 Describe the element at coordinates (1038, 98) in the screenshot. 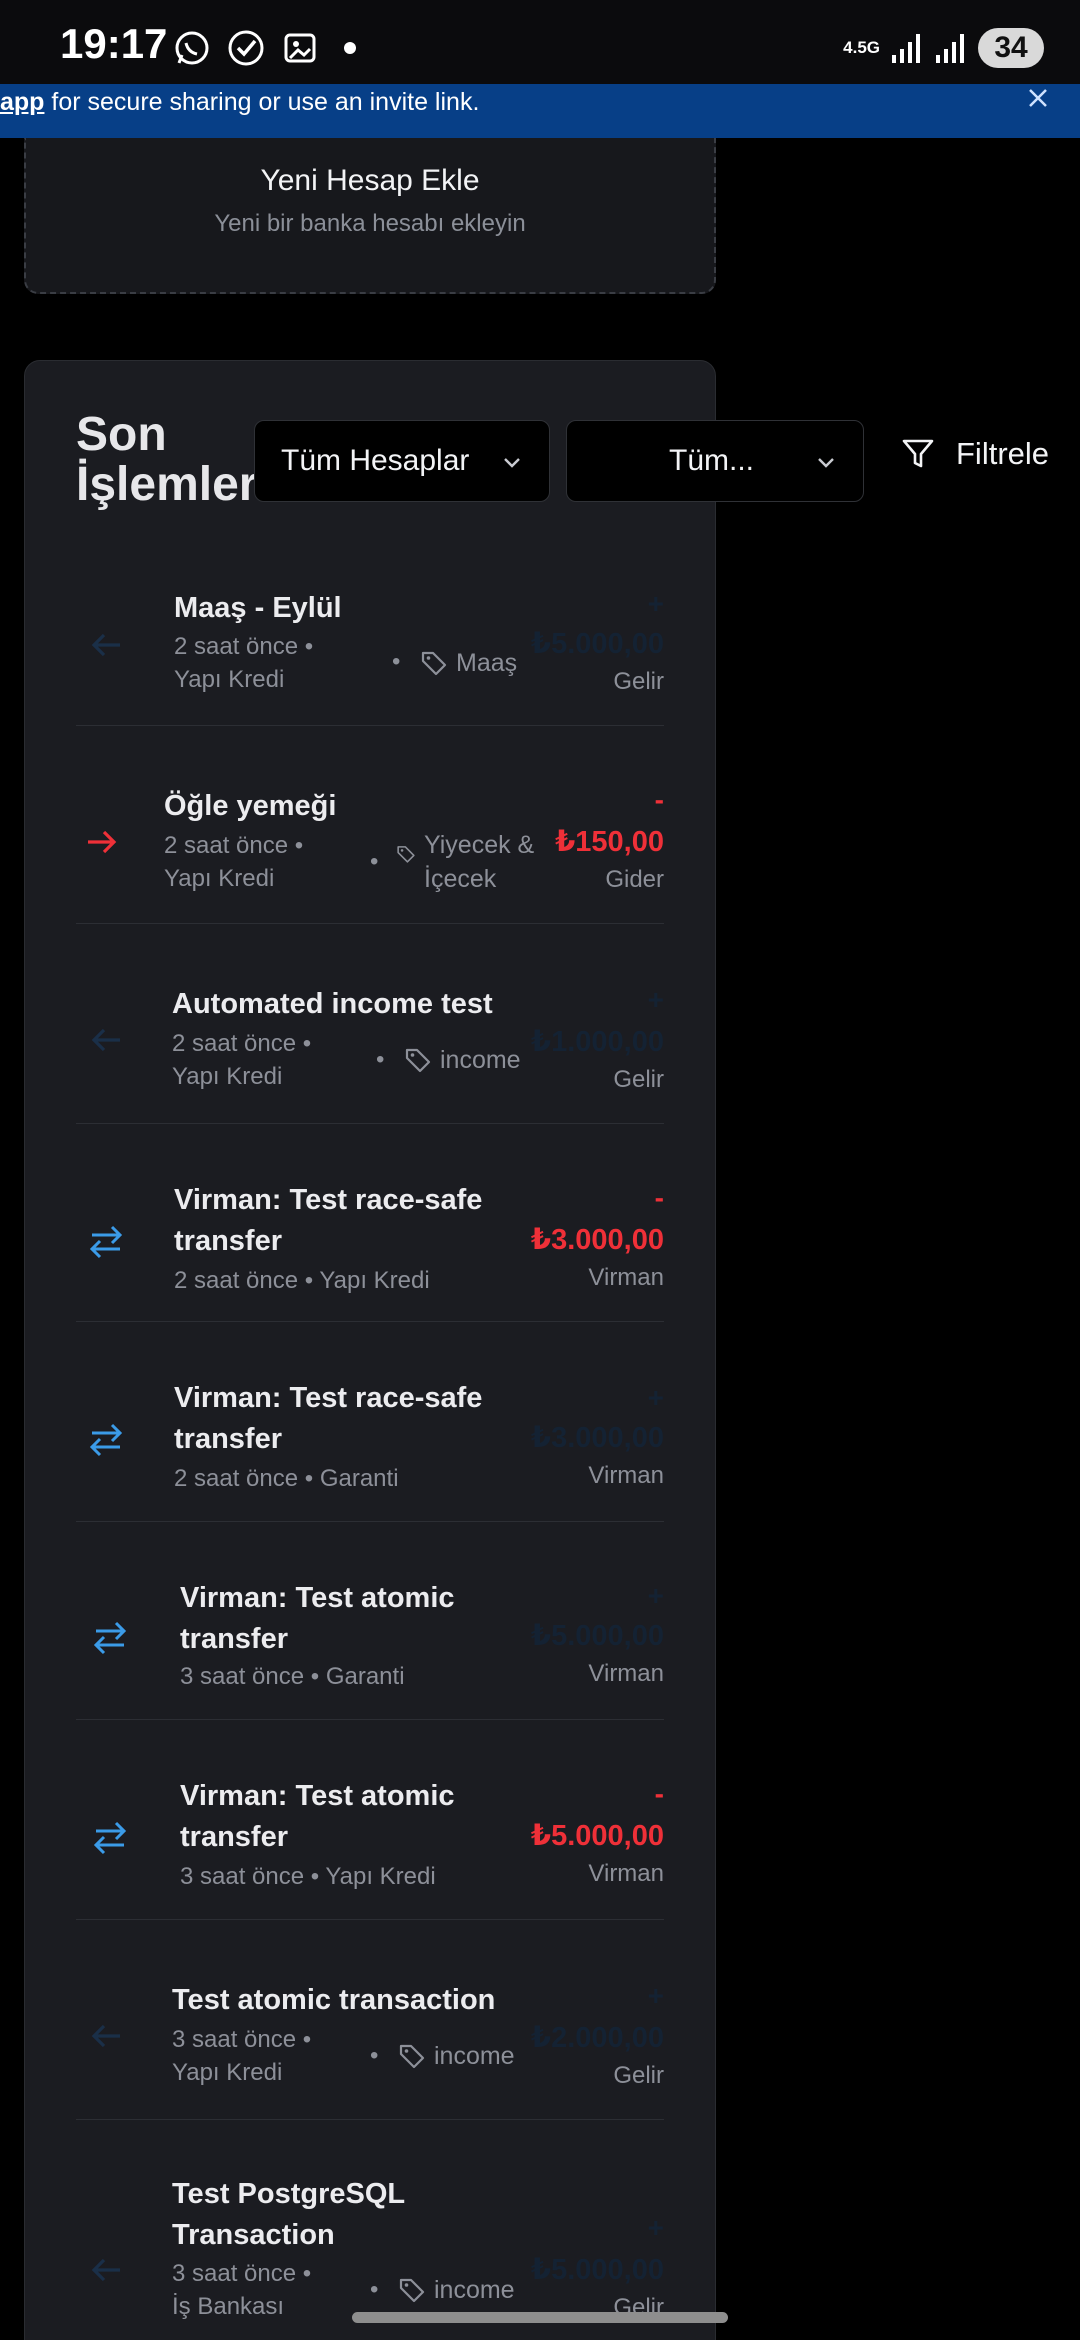

I see `close-icon` at that location.